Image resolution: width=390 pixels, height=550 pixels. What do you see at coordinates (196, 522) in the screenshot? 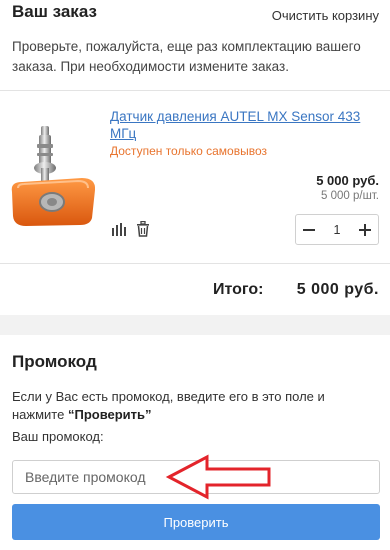
I see `check-promo-button: Проверить` at bounding box center [196, 522].